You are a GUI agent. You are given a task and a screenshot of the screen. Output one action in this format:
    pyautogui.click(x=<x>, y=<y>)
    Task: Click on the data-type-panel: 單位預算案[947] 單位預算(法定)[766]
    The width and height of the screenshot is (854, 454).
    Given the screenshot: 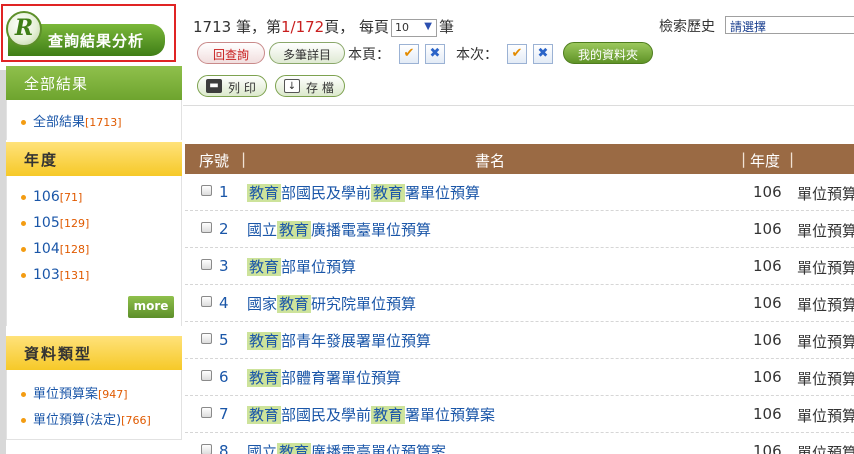 What is the action you would take?
    pyautogui.click(x=94, y=405)
    